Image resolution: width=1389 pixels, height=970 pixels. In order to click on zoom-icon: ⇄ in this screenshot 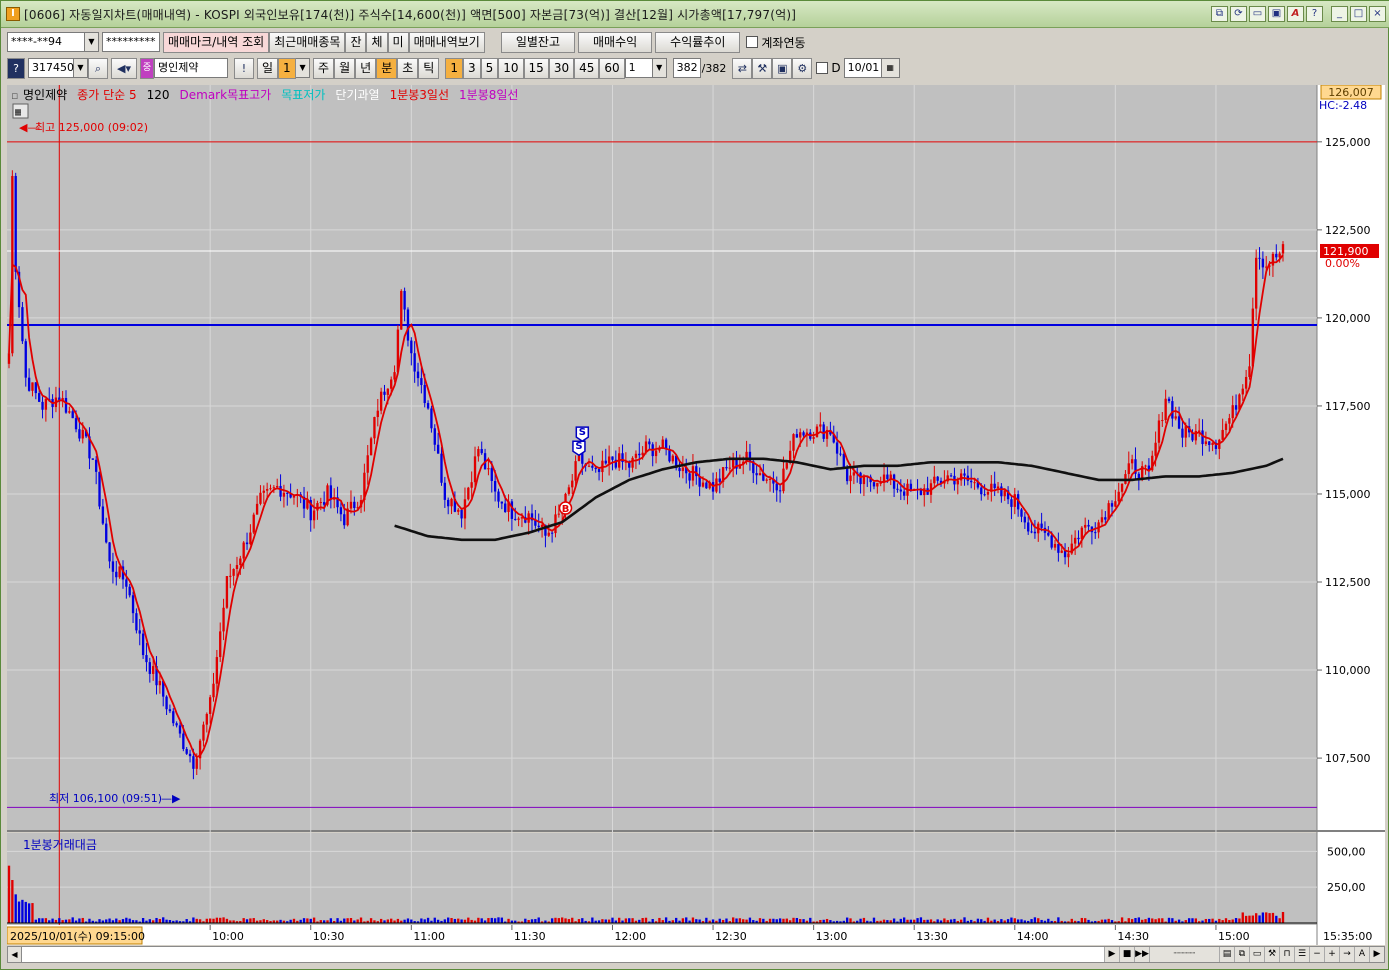, I will do `click(742, 68)`.